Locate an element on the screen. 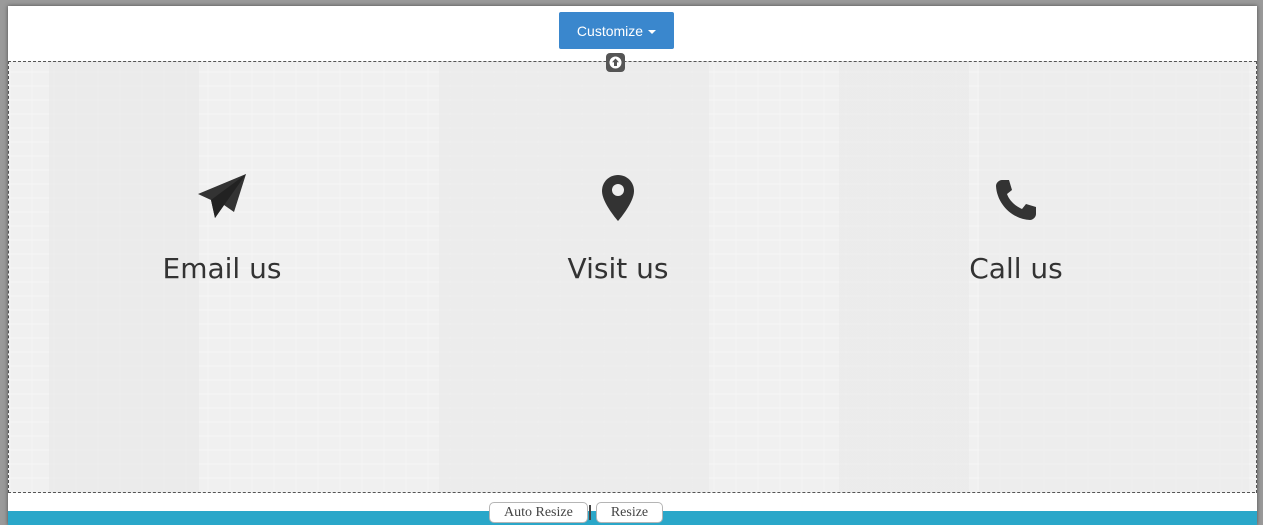 Image resolution: width=1263 pixels, height=525 pixels. contact-item-call: Call us is located at coordinates (1016, 227).